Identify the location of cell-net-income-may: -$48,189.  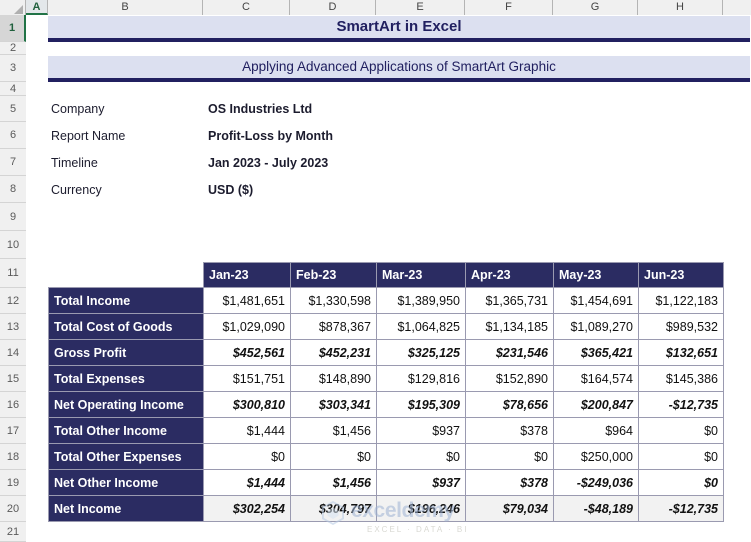
(596, 508).